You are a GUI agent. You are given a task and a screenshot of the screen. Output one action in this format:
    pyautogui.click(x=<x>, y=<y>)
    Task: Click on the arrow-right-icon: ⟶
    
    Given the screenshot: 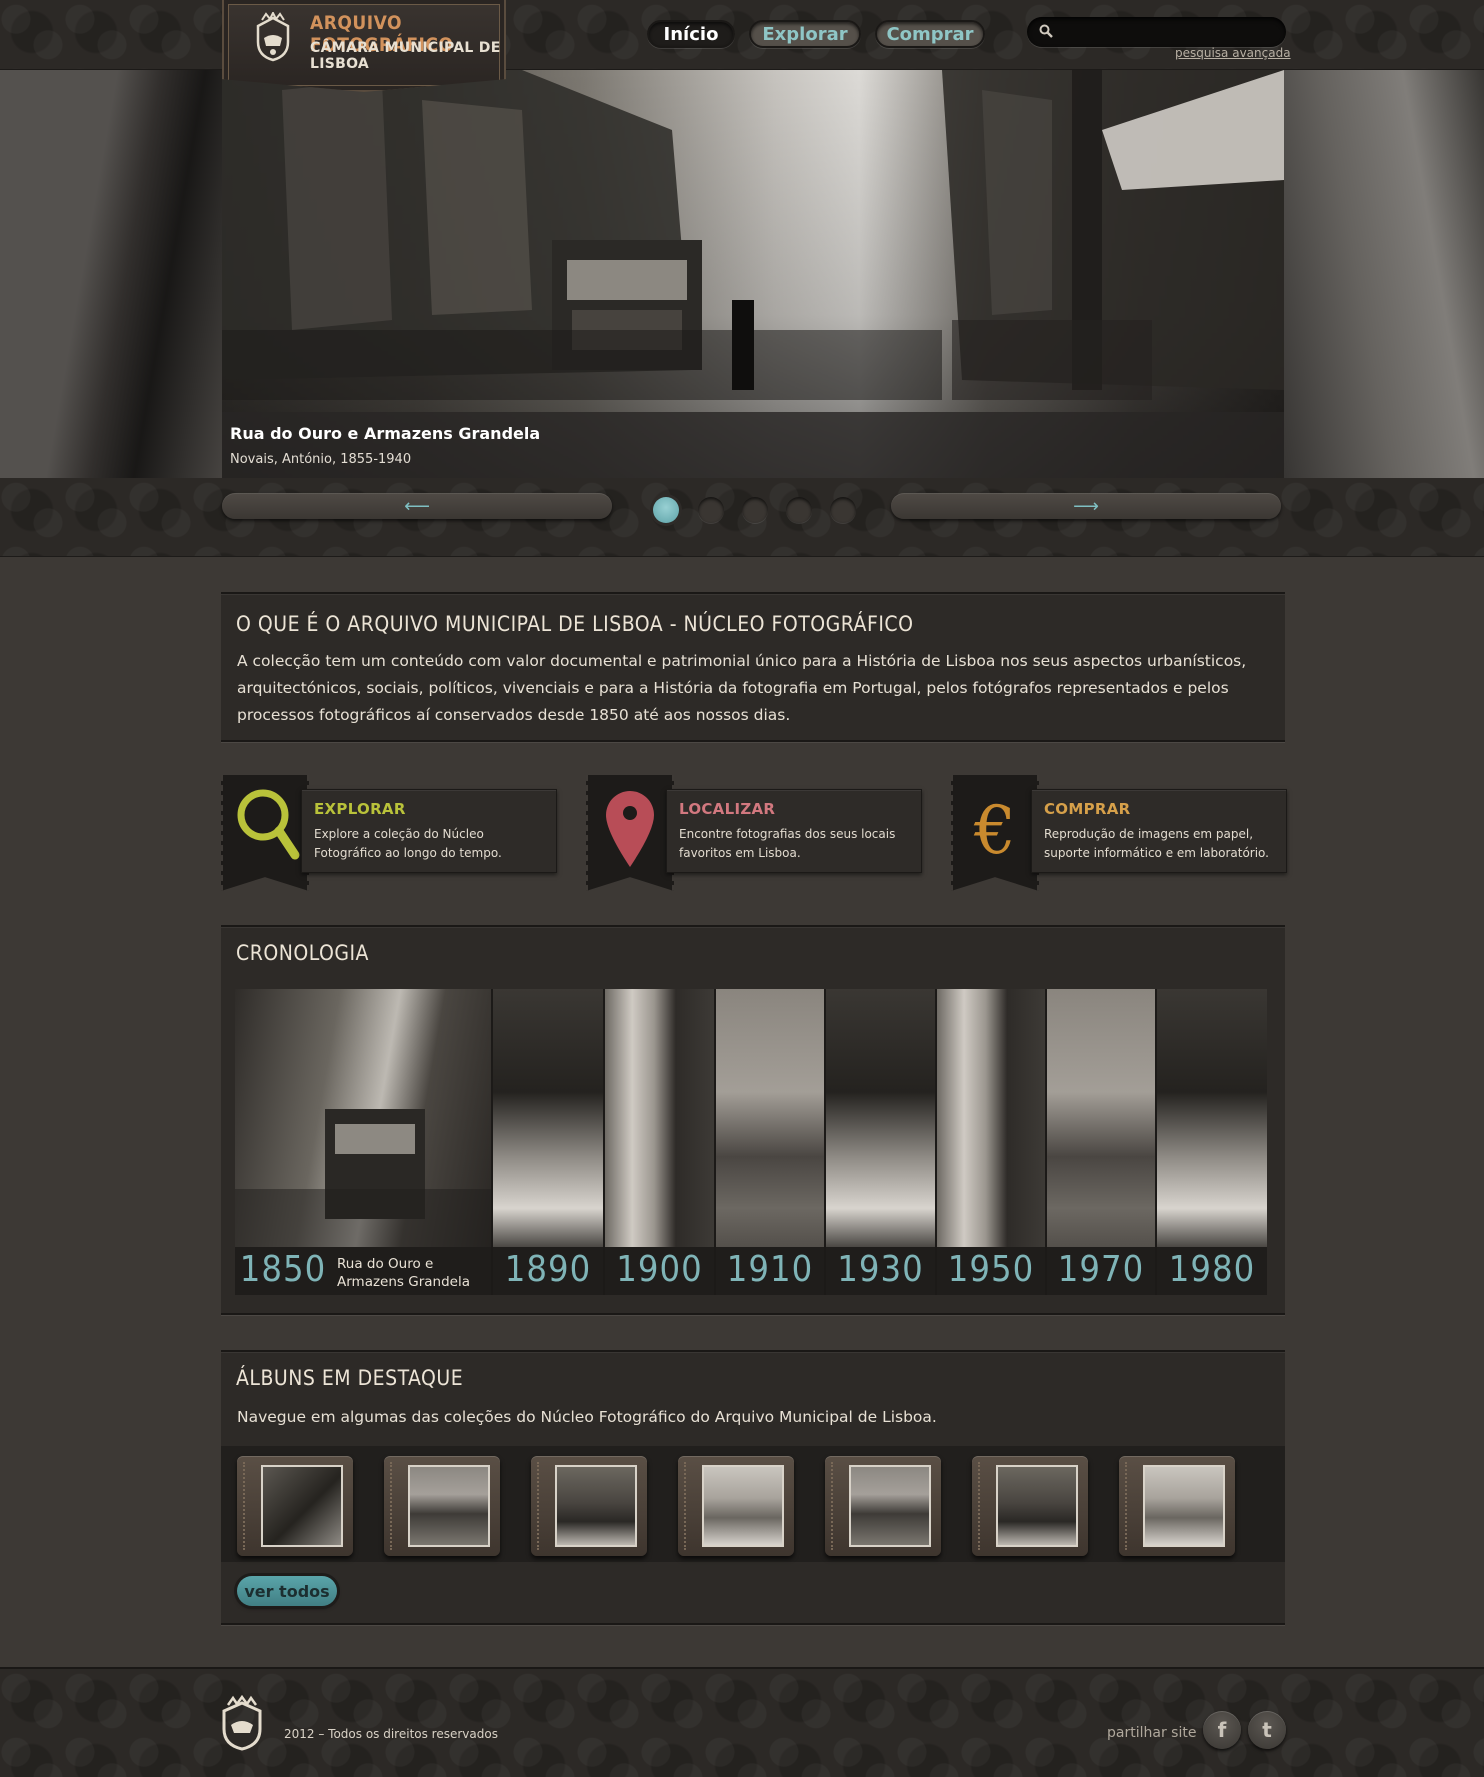 What is the action you would take?
    pyautogui.click(x=1086, y=506)
    